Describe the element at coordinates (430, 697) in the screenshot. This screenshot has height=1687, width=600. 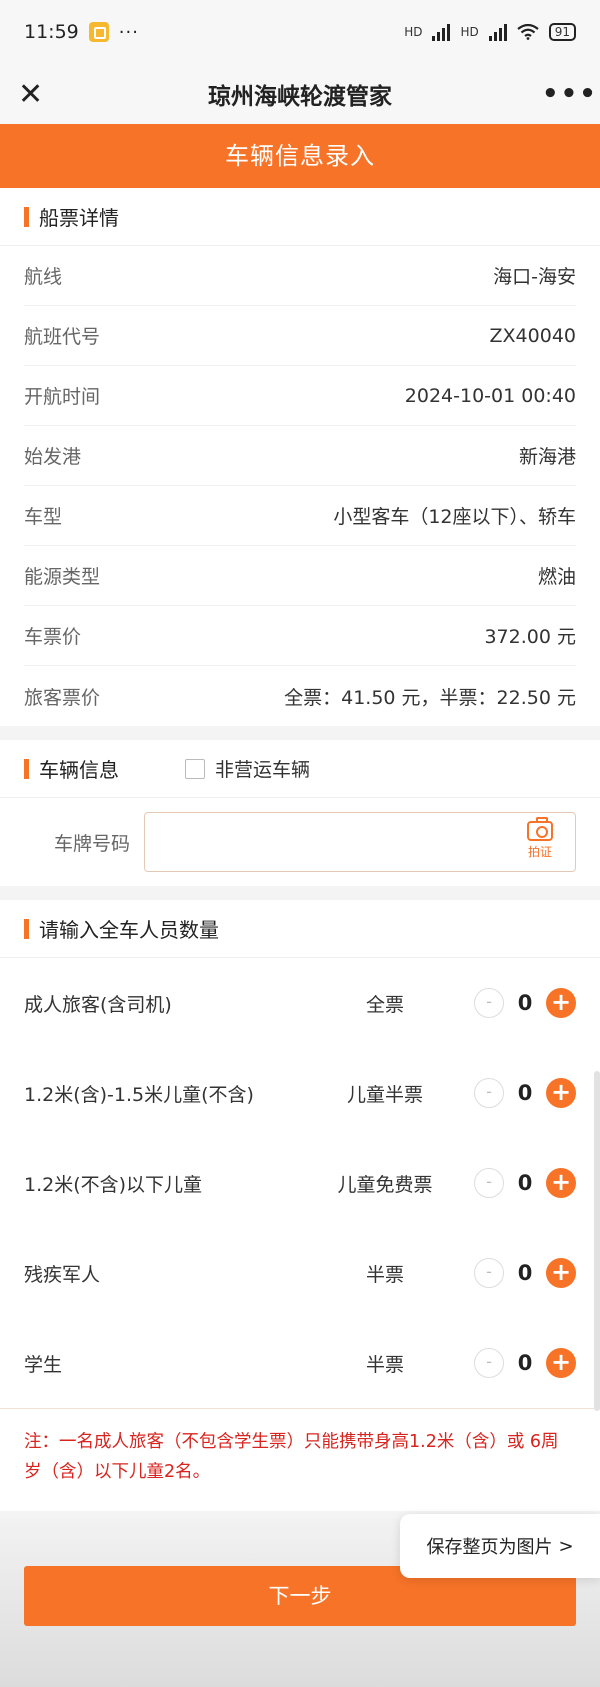
I see `detail-value: 全票：41.50 元，半票：22.50 元` at that location.